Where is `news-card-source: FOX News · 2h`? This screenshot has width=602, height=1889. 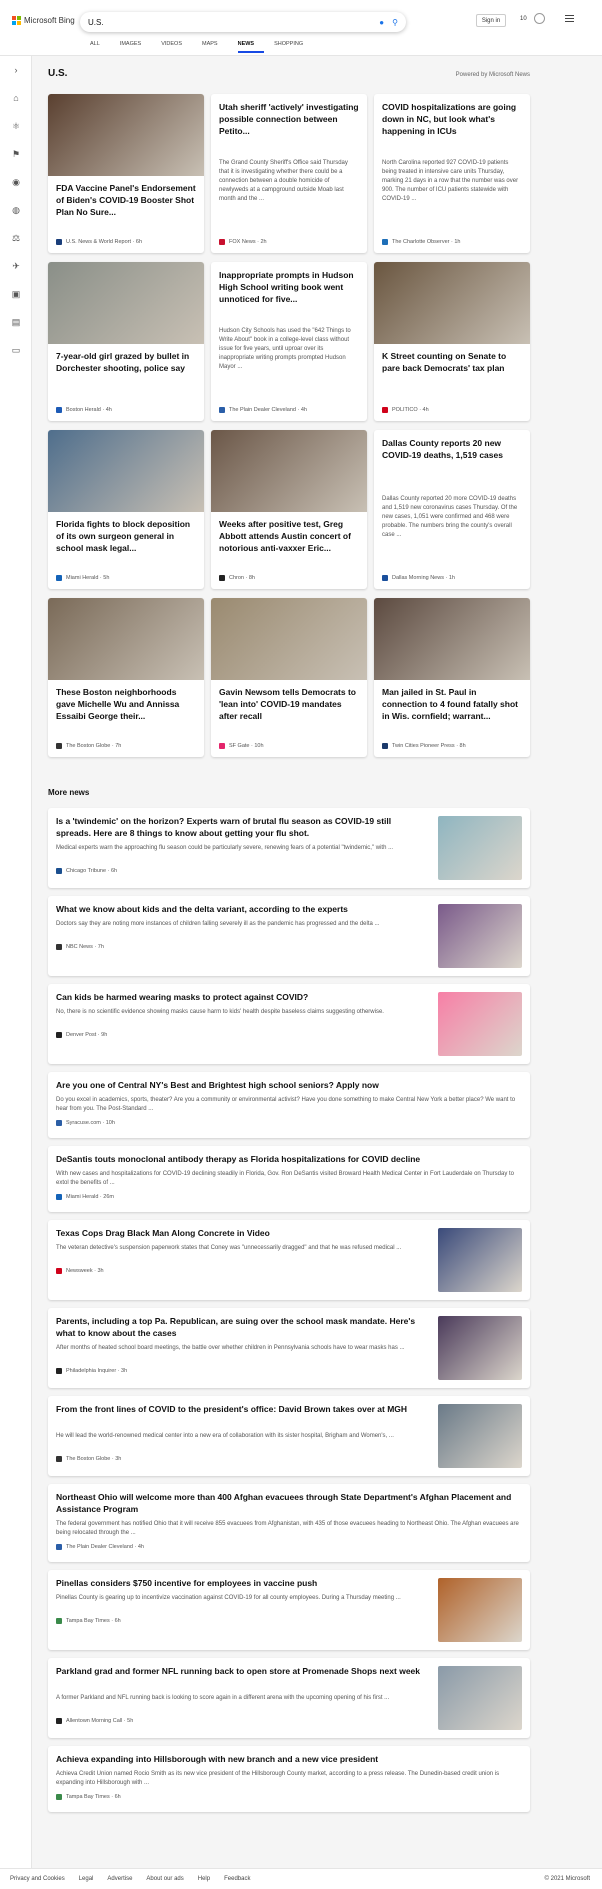 news-card-source: FOX News · 2h is located at coordinates (243, 242).